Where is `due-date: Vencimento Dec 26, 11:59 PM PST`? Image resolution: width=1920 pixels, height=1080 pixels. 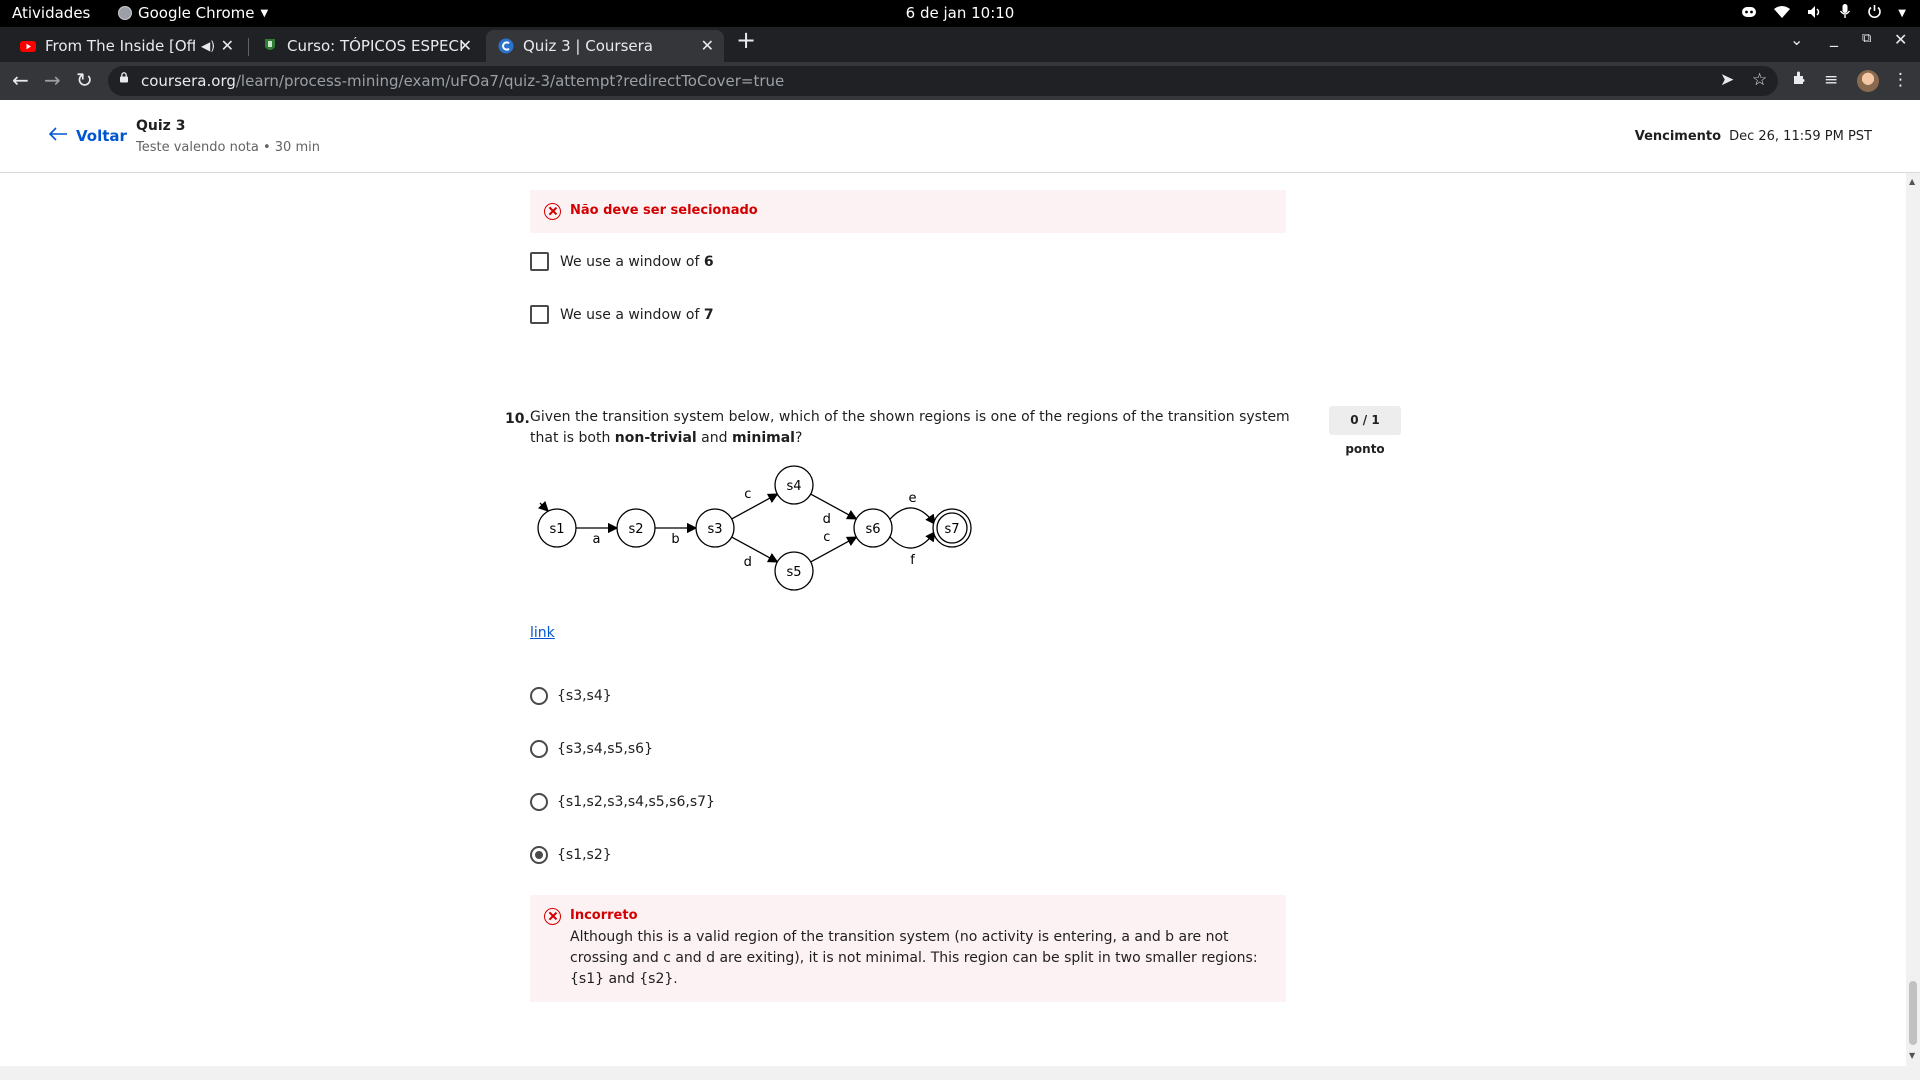 due-date: Vencimento Dec 26, 11:59 PM PST is located at coordinates (1753, 136).